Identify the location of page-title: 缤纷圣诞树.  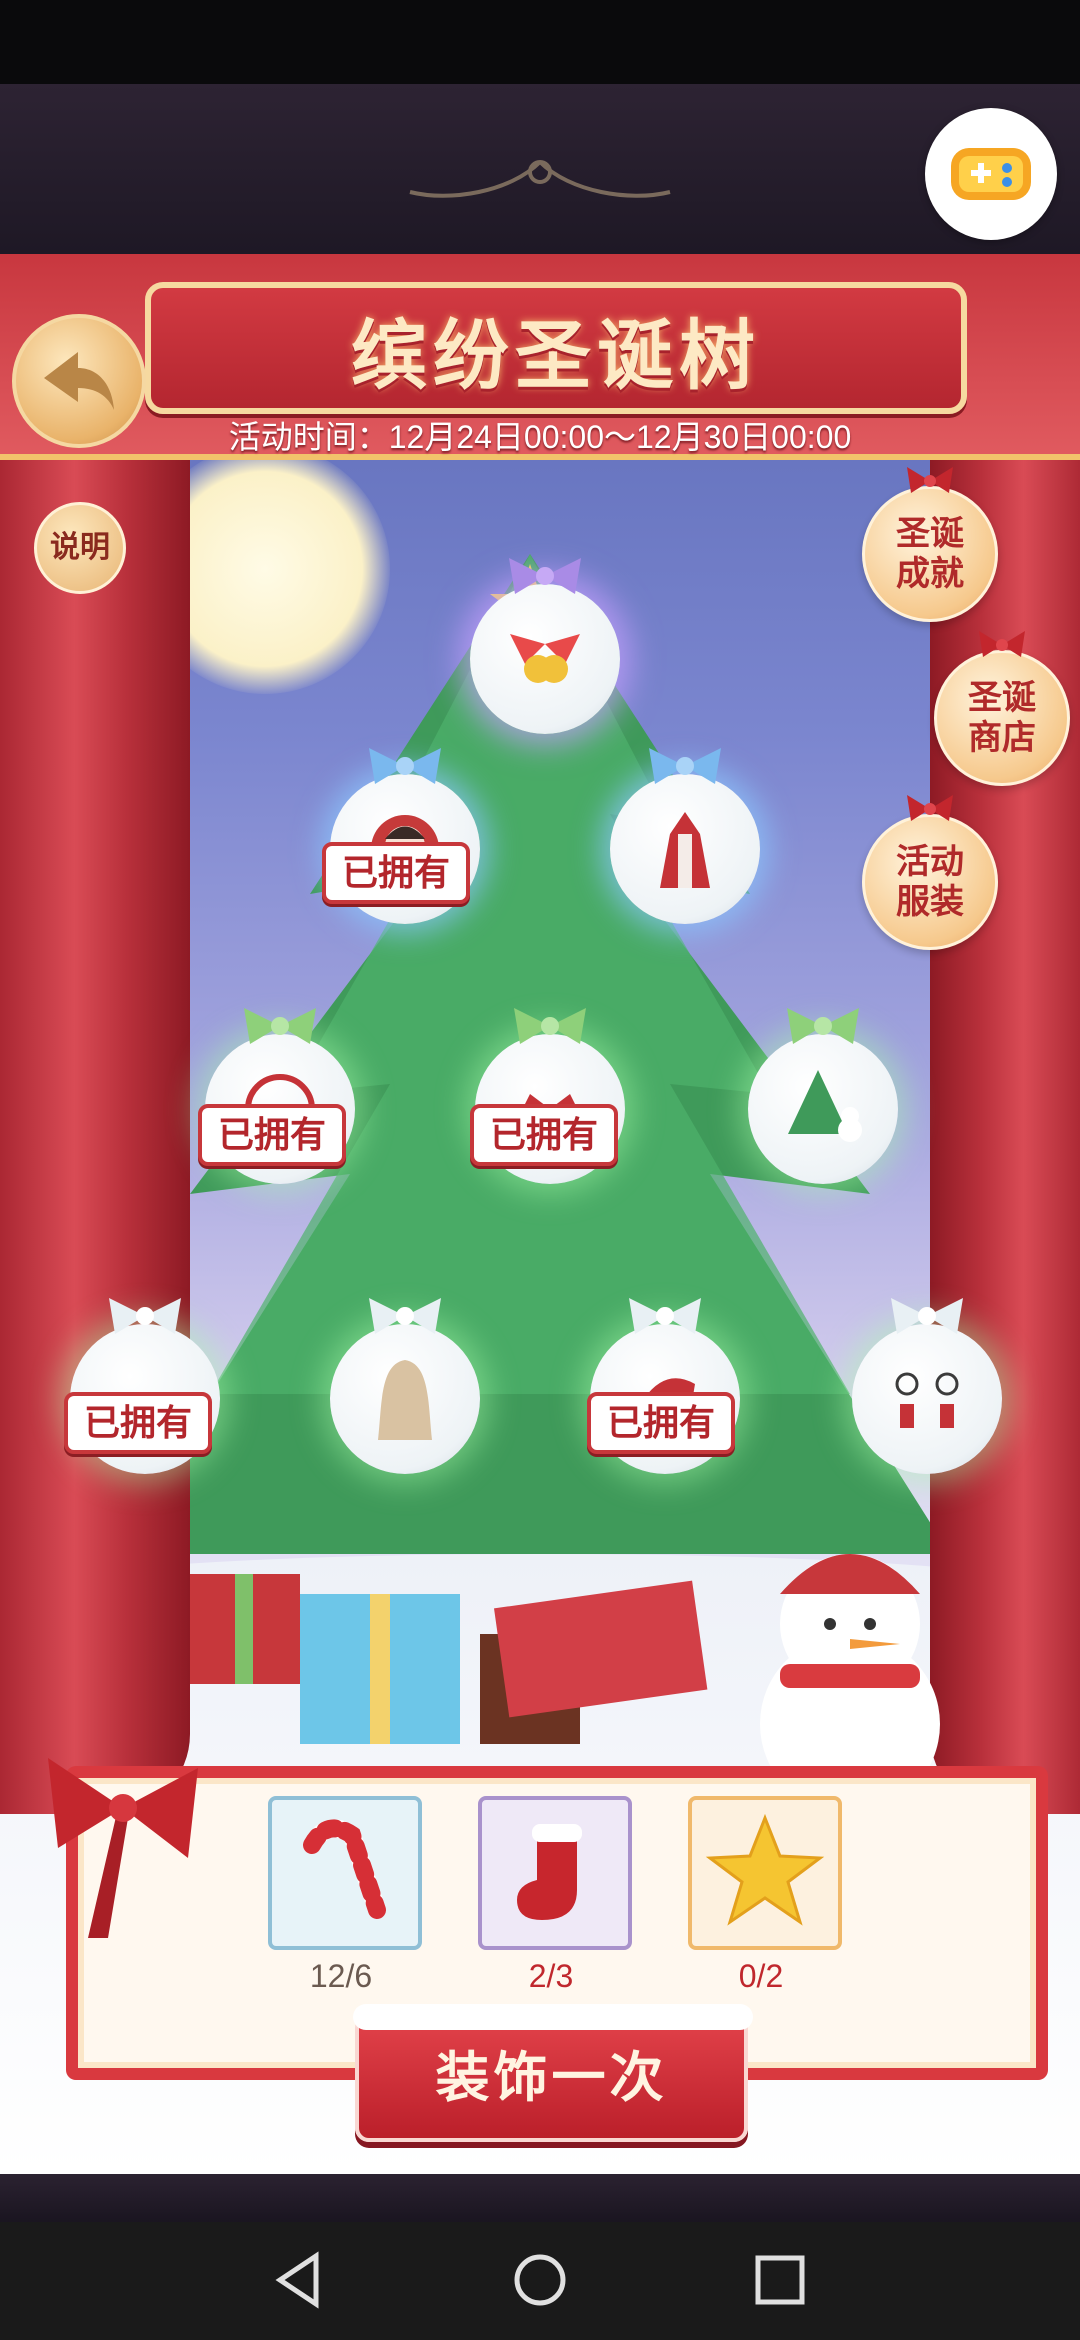
(556, 355).